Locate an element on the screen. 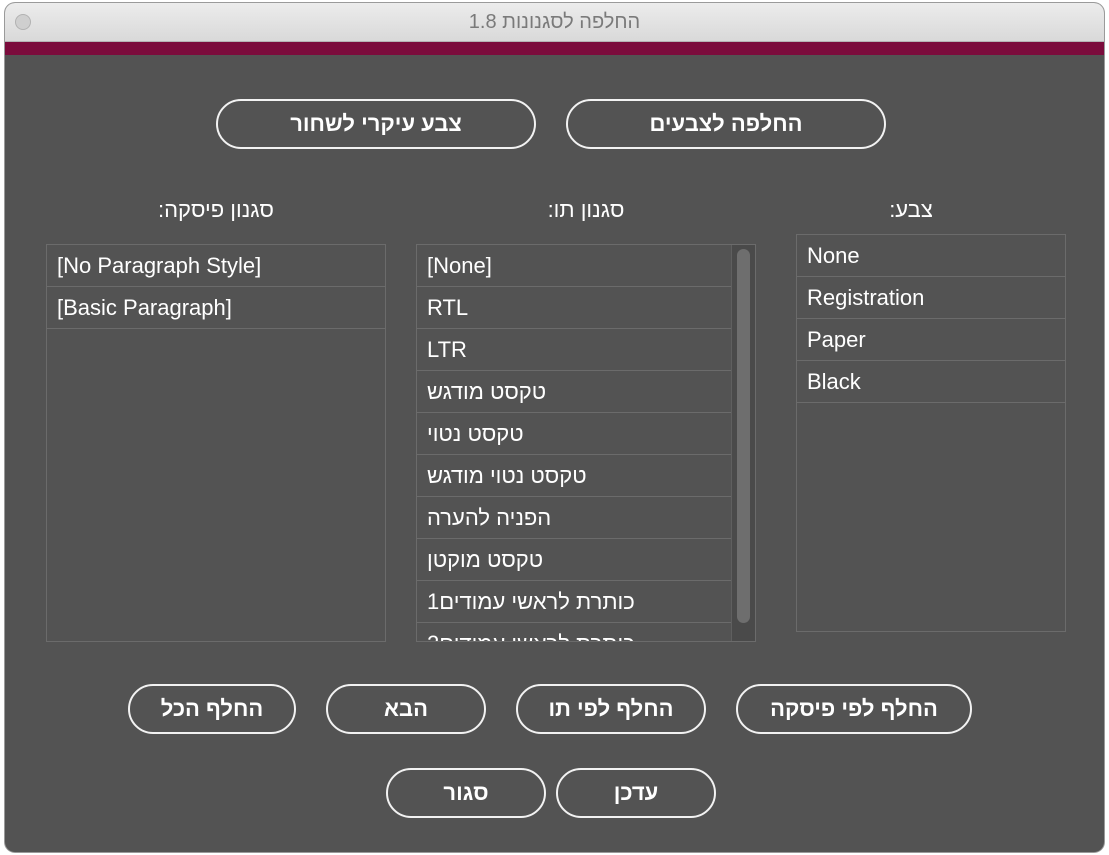  main-color-black-button: צבע עיקרי לשחור is located at coordinates (376, 124).